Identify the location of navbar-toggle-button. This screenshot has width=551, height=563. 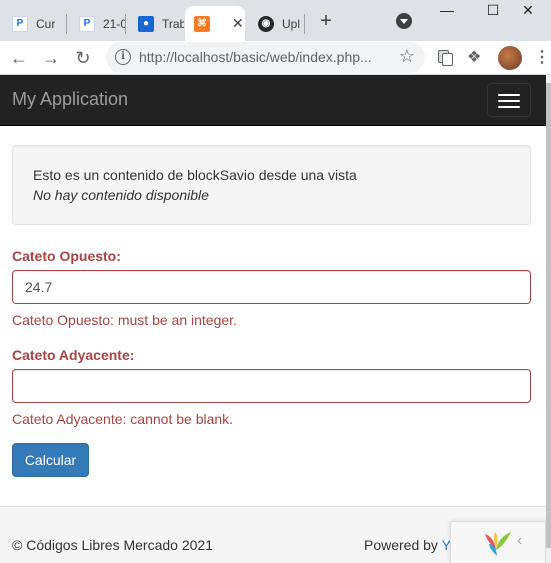
(509, 100).